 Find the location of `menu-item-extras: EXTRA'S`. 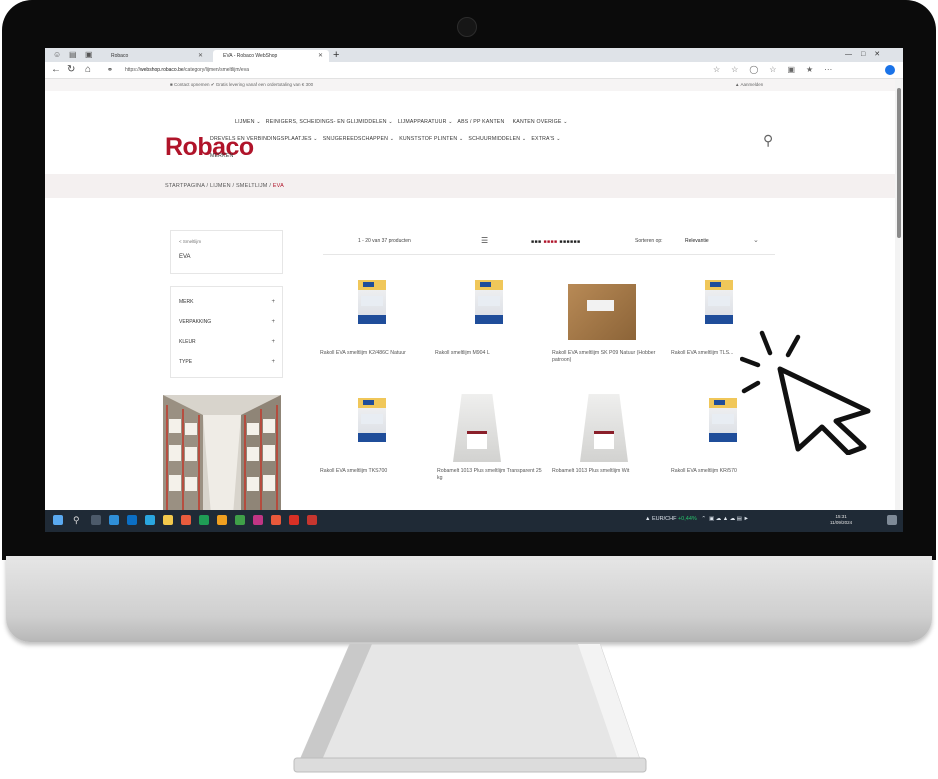

menu-item-extras: EXTRA'S is located at coordinates (542, 139).